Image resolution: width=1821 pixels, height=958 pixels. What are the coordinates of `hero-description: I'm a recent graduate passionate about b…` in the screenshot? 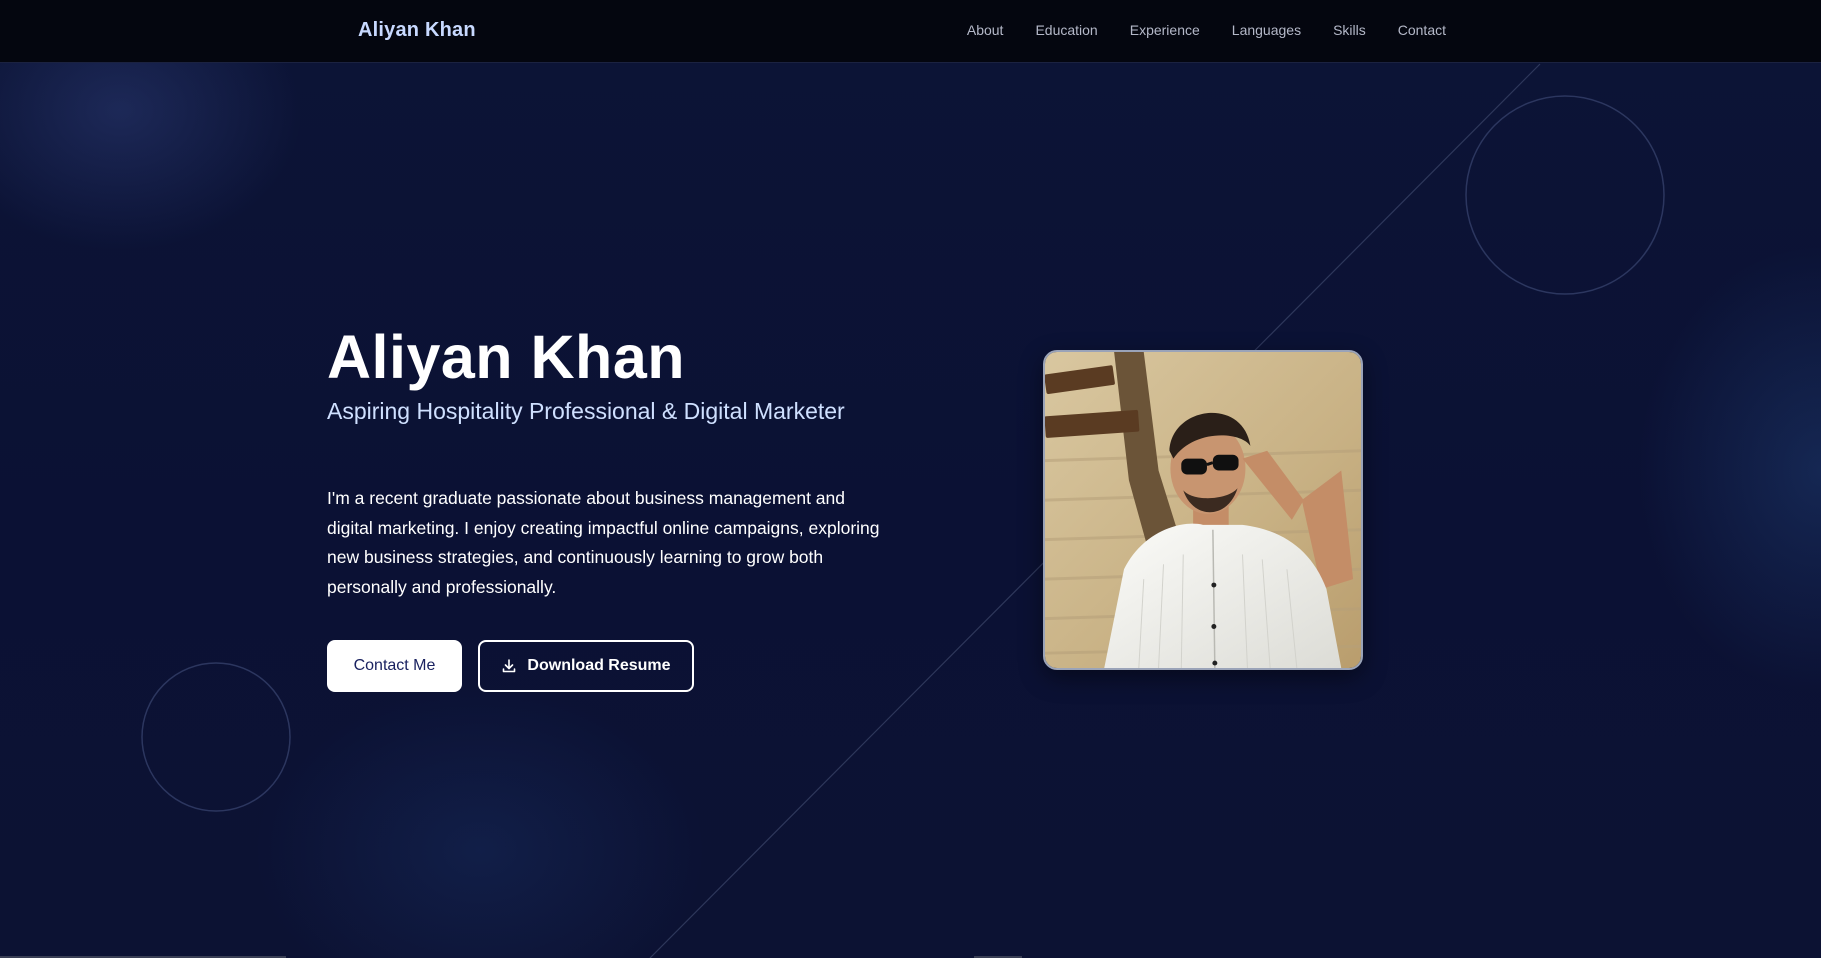 It's located at (603, 542).